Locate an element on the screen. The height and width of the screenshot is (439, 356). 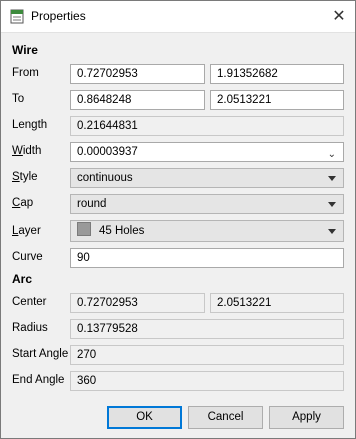
width-combobox: 0.00003937 ⌄ is located at coordinates (207, 152).